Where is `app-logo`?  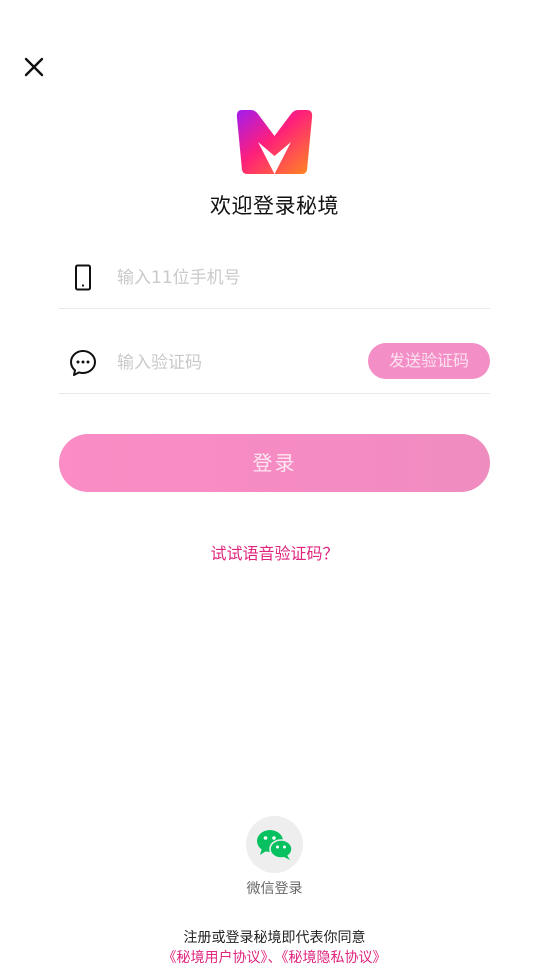
app-logo is located at coordinates (274, 142).